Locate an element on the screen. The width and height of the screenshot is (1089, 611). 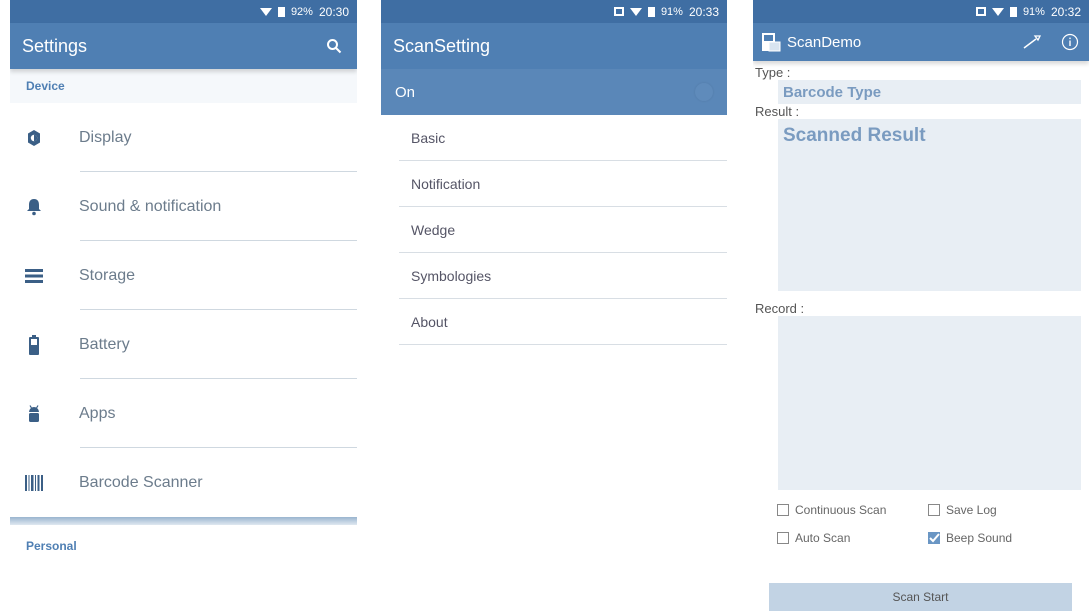
master-switch-bar: On is located at coordinates (554, 92).